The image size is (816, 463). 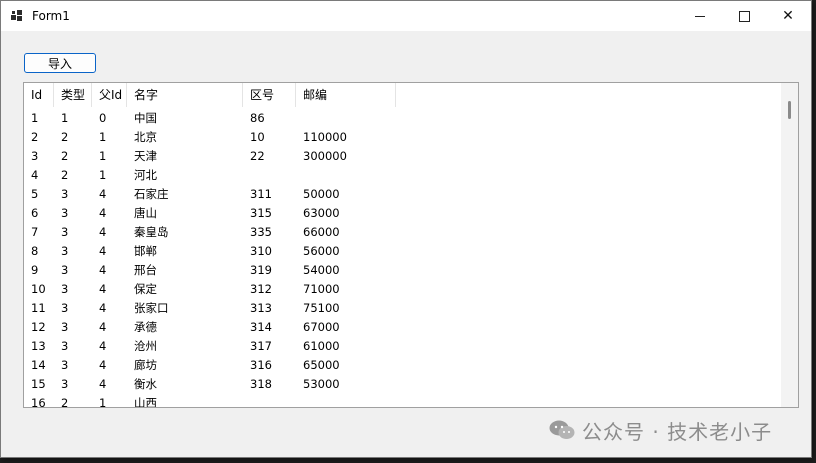 I want to click on cell-area-code: 311, so click(x=269, y=194).